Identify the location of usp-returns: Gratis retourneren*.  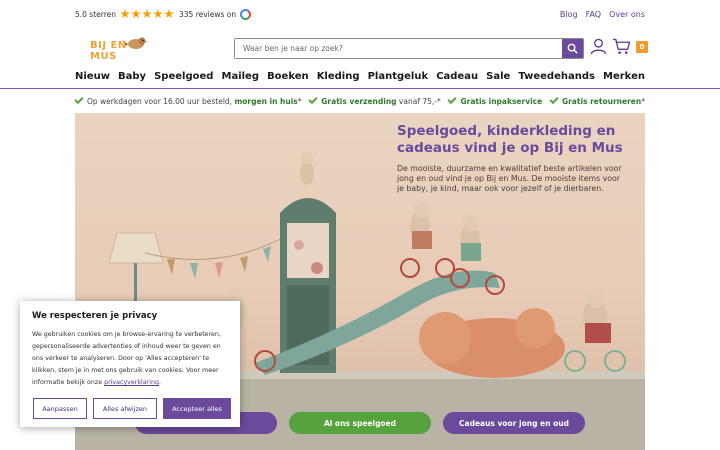
(597, 100).